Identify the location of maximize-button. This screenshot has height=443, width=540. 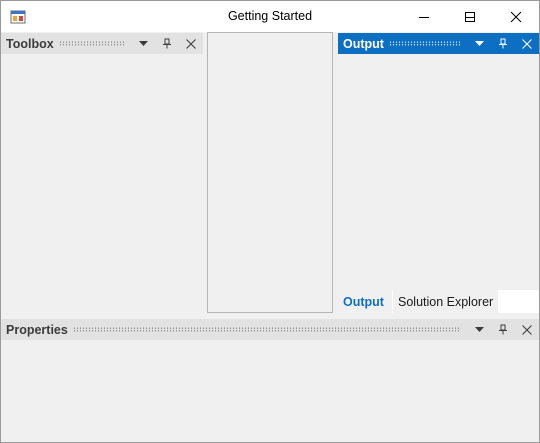
(470, 16).